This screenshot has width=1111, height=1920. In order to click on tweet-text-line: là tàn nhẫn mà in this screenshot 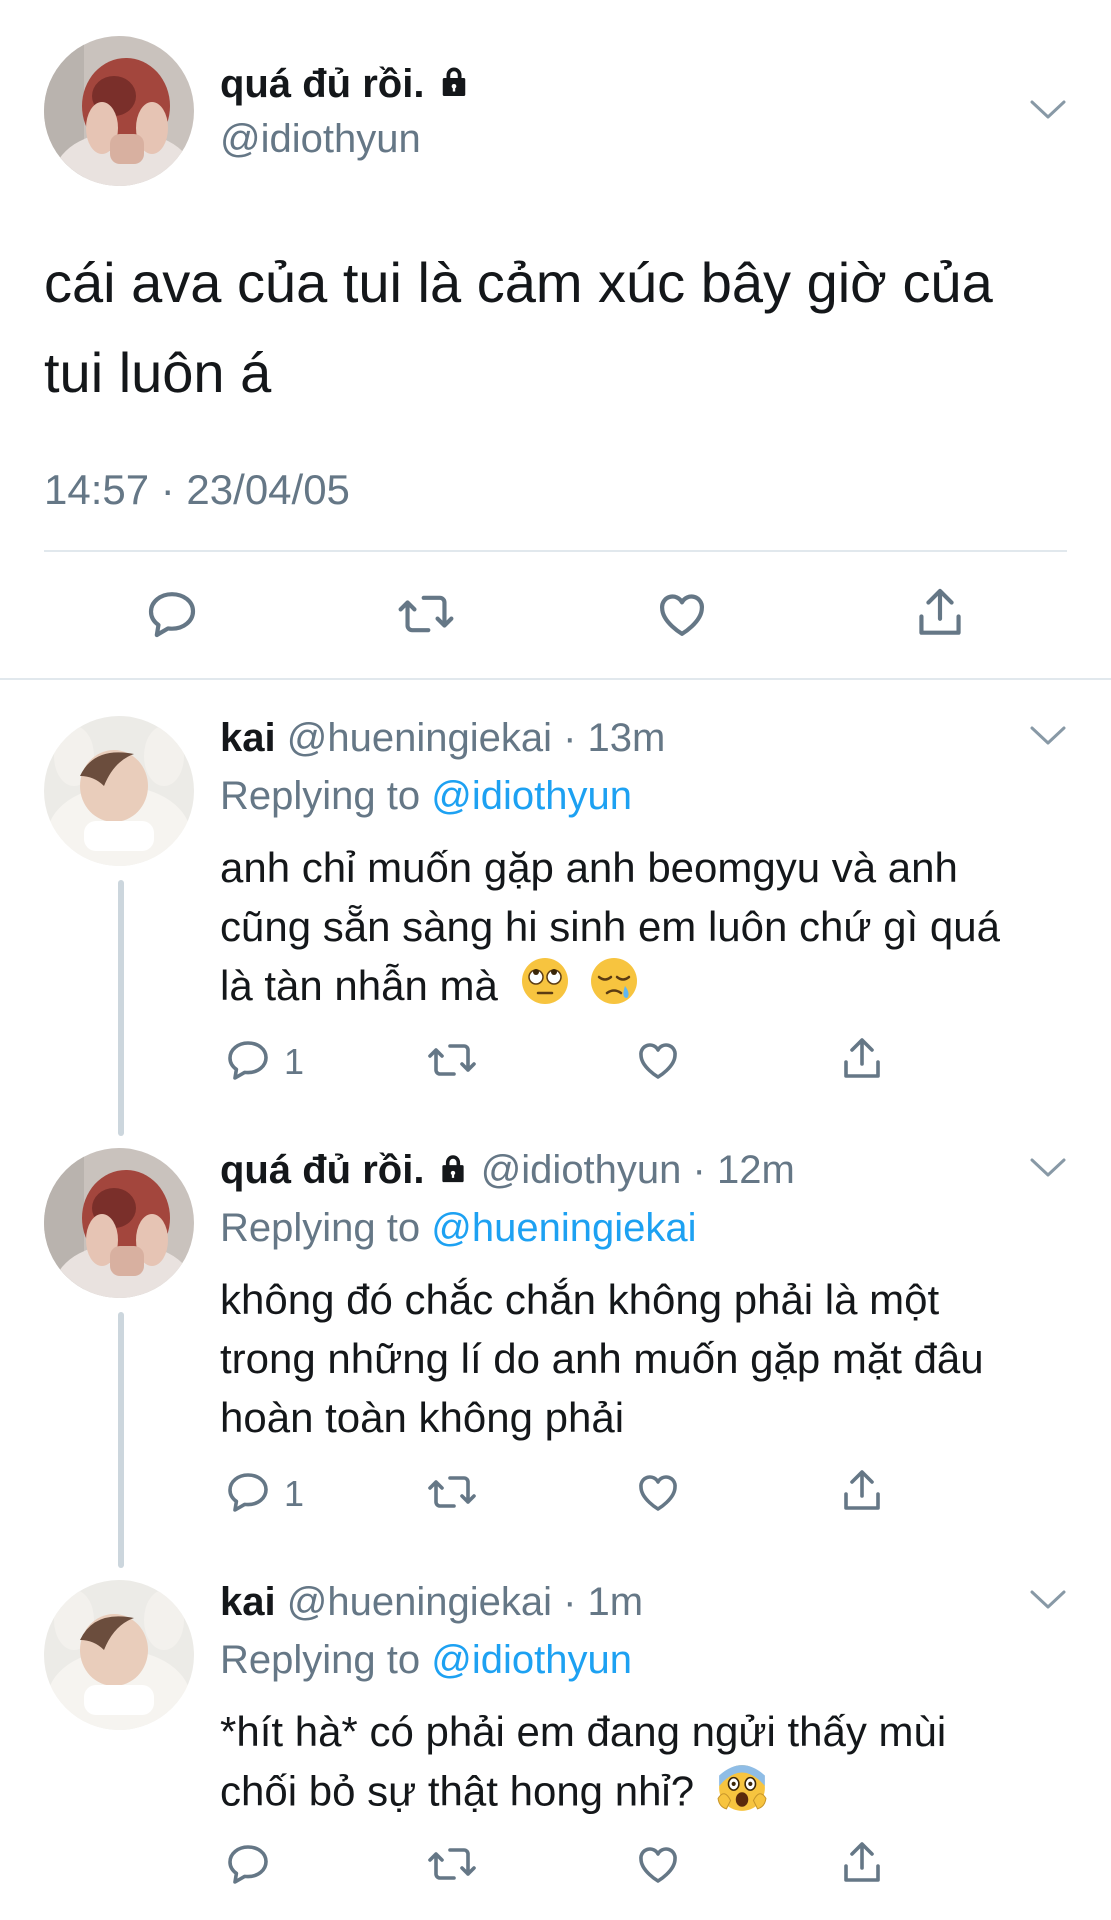, I will do `click(359, 985)`.